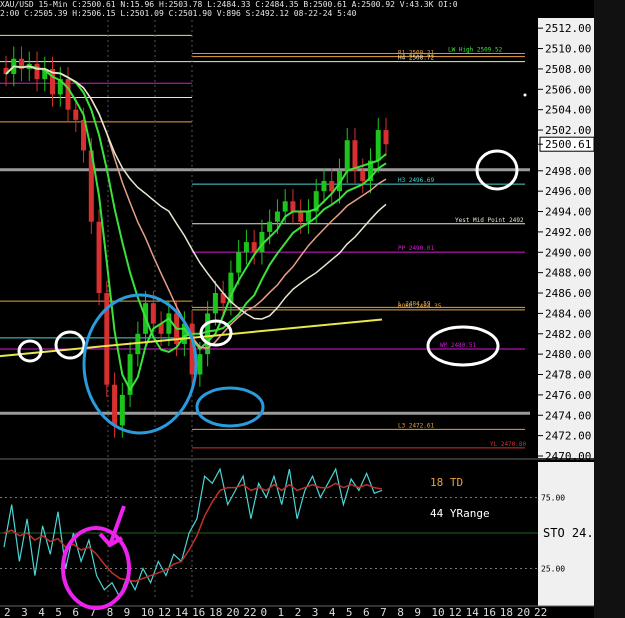  Describe the element at coordinates (568, 171) in the screenshot. I see `y-tick-label: 2498.00` at that location.